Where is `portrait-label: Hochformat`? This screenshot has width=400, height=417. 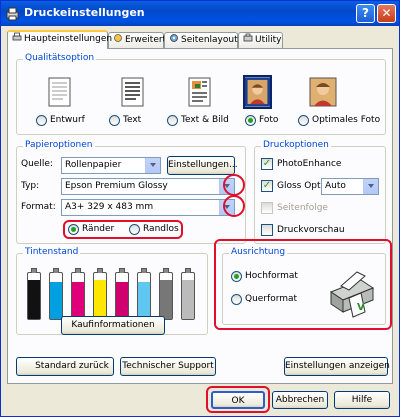
portrait-label: Hochformat is located at coordinates (271, 276).